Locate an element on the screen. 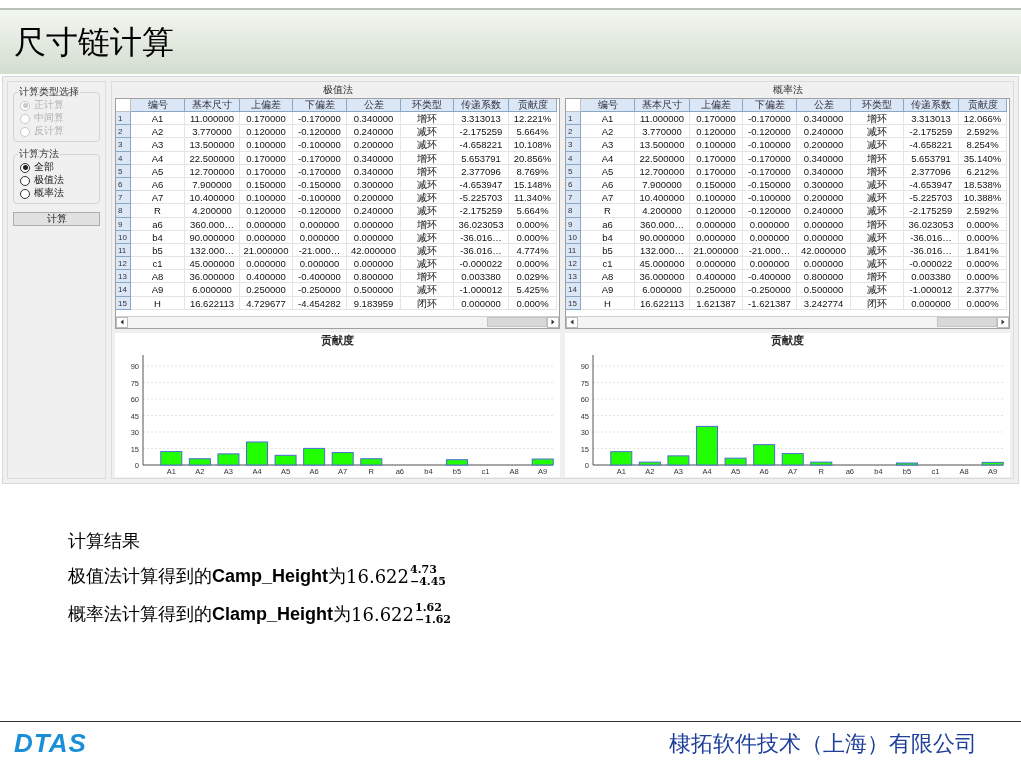 This screenshot has width=1021, height=767. table-cell: -4.658221 is located at coordinates (931, 145).